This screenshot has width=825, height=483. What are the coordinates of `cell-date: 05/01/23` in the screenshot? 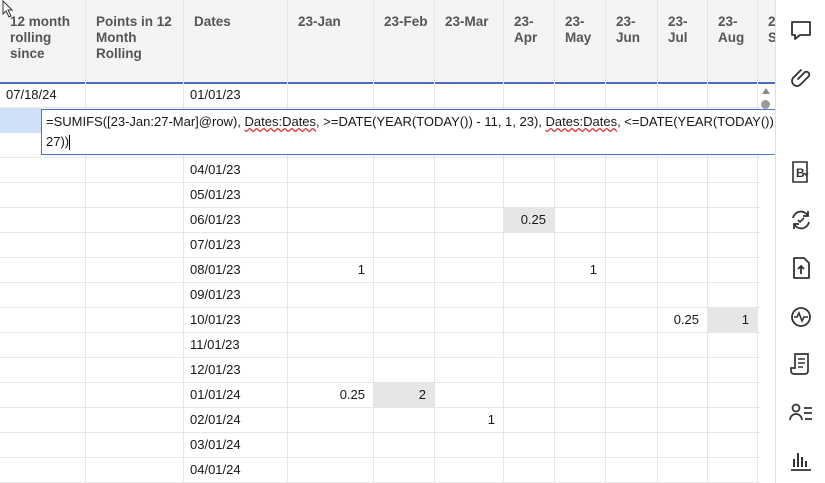 It's located at (236, 194).